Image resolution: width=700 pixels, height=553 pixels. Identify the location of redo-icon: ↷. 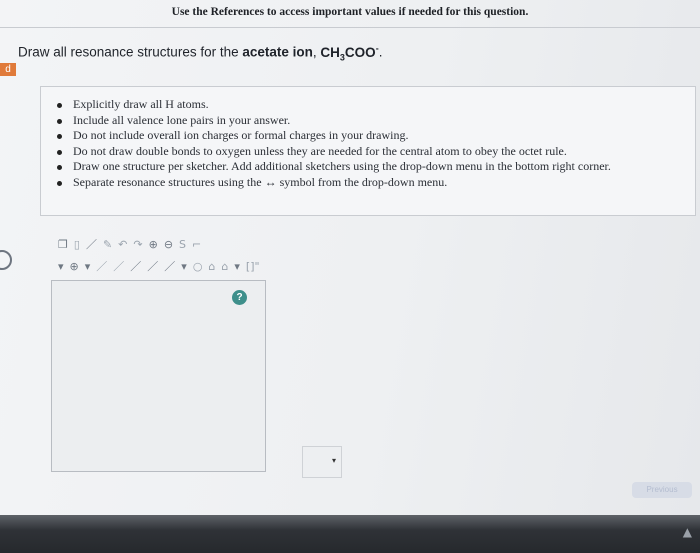
(137, 245).